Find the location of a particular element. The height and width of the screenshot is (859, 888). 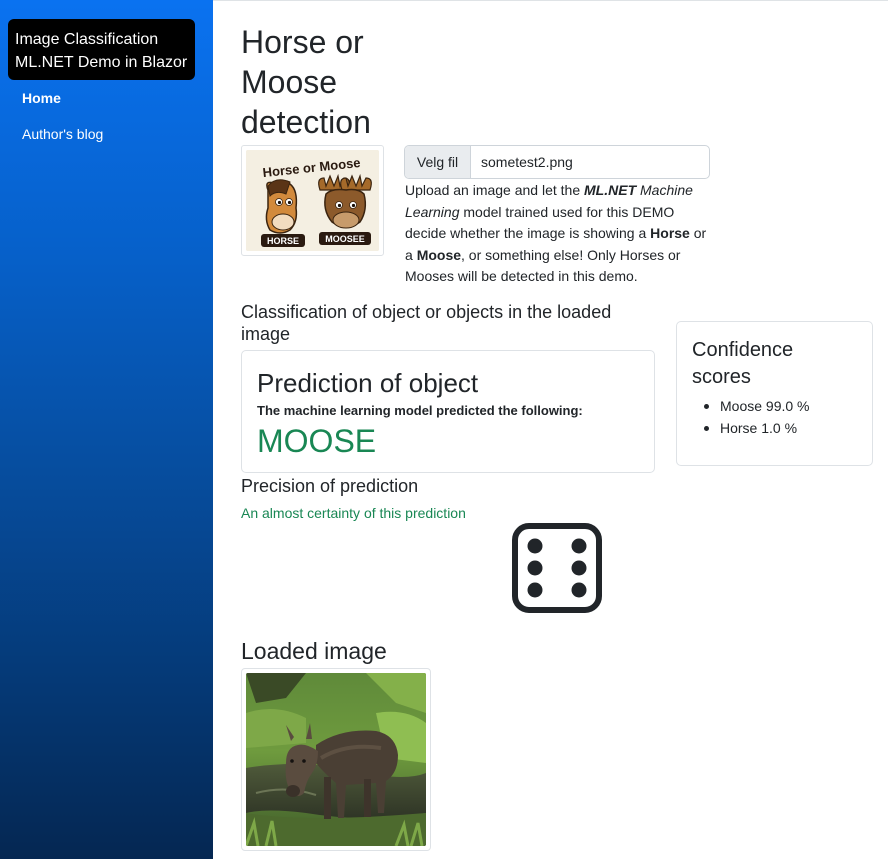

nav-item-home: Home is located at coordinates (41, 98).